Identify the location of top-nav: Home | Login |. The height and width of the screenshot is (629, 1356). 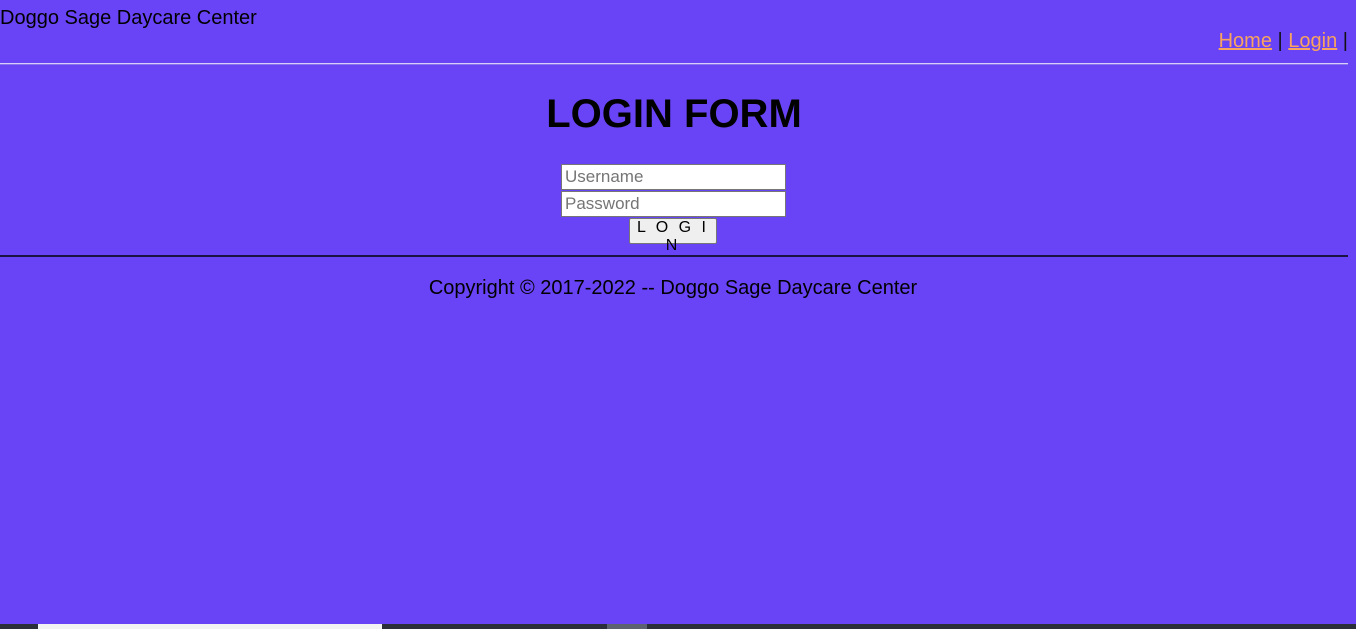
(1283, 41).